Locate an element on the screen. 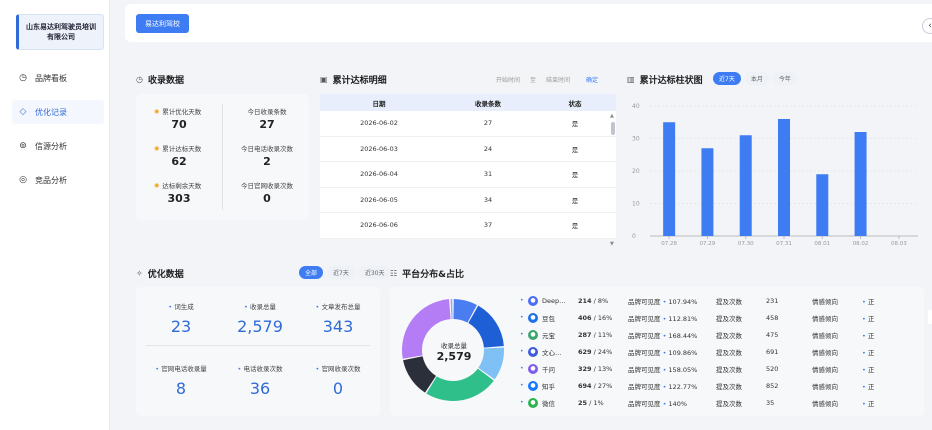 This screenshot has height=430, width=932. table-header-cell: 日期 is located at coordinates (379, 103).